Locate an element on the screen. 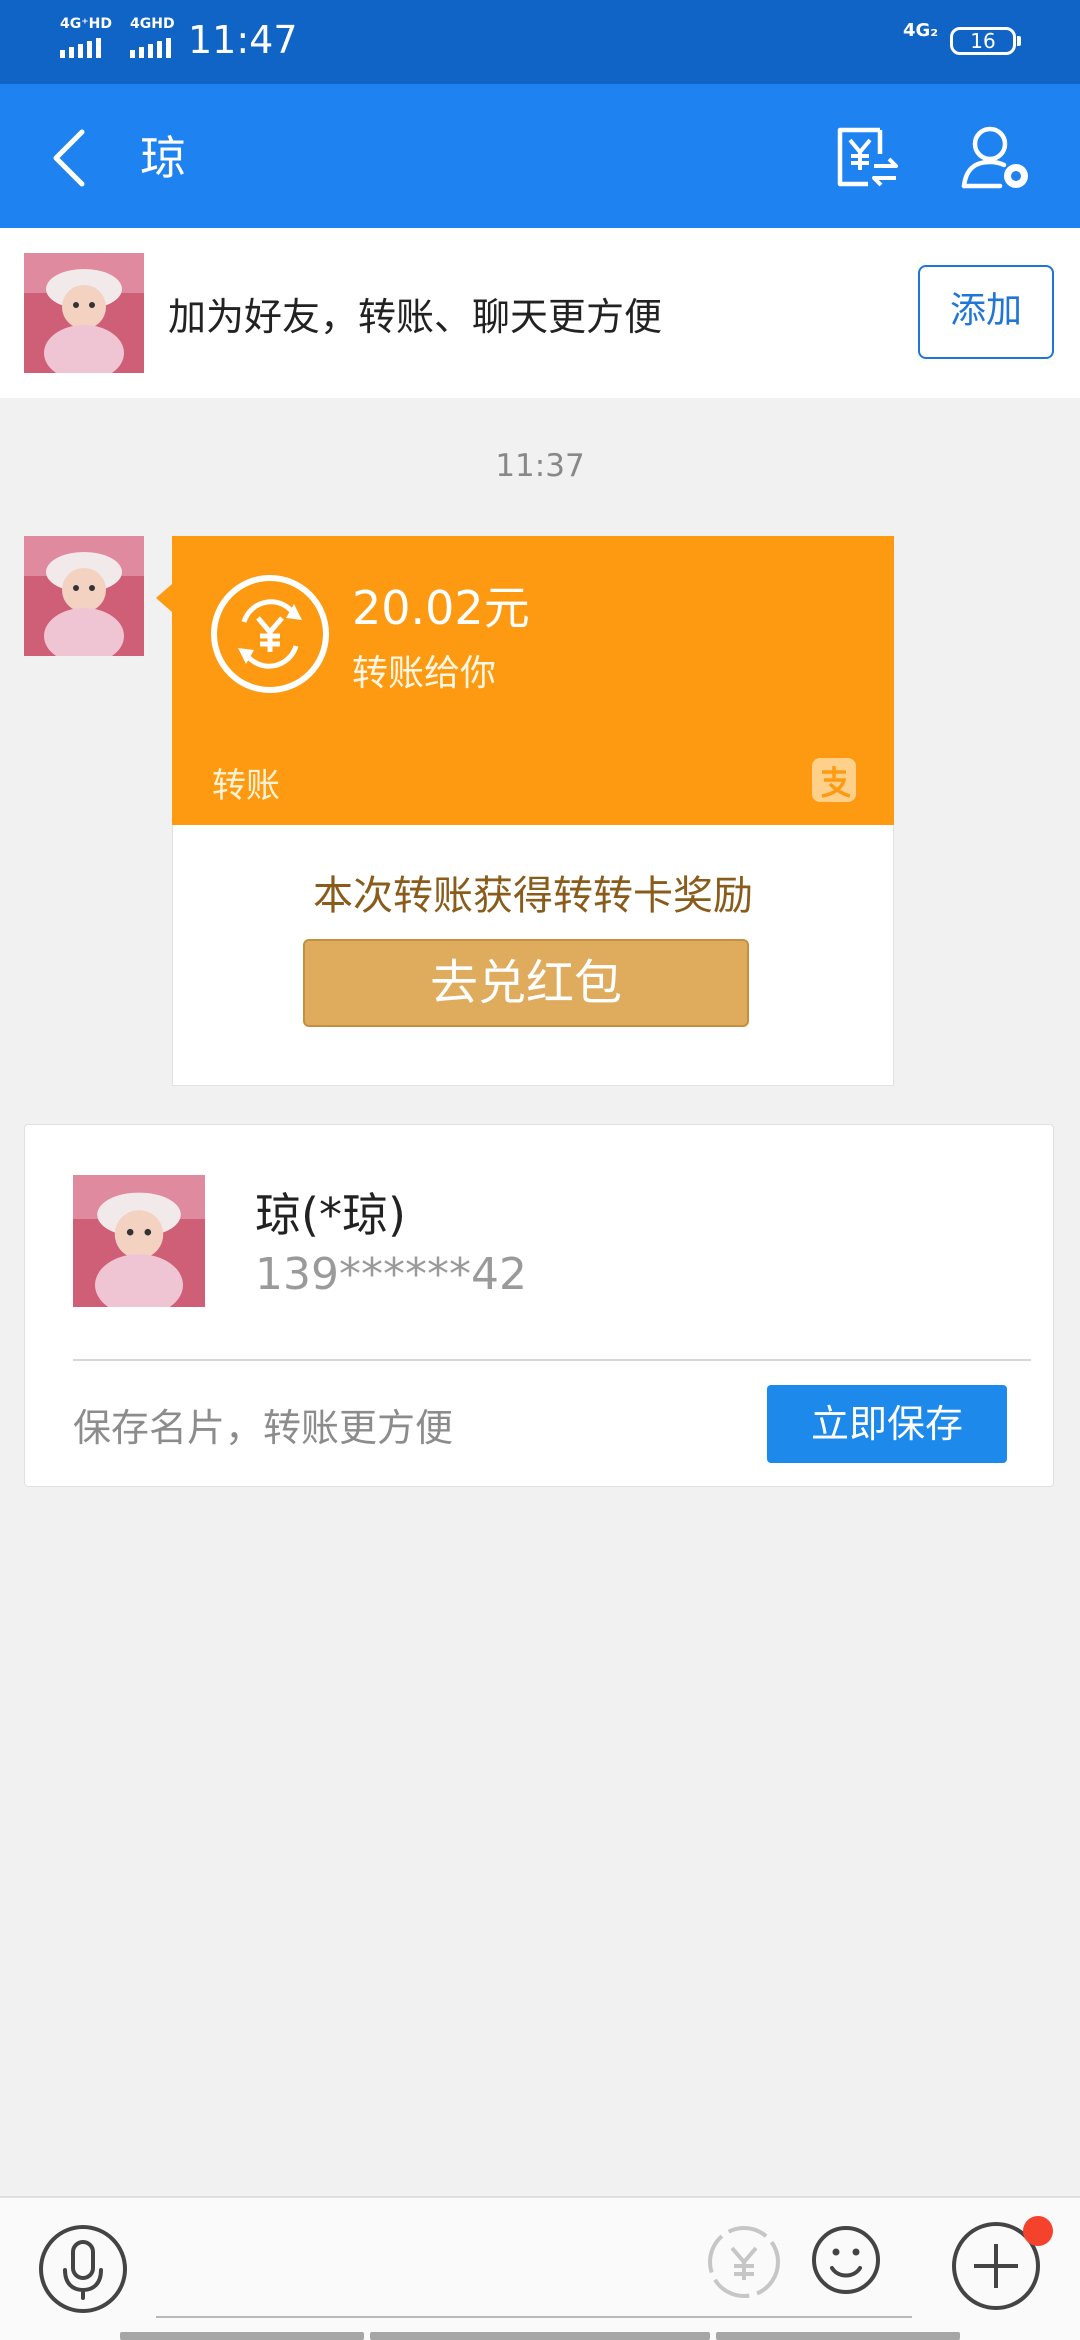  contact-card: 琼(*琼) 139******42 保存名片，转账更方便 立即保存 is located at coordinates (539, 1305).